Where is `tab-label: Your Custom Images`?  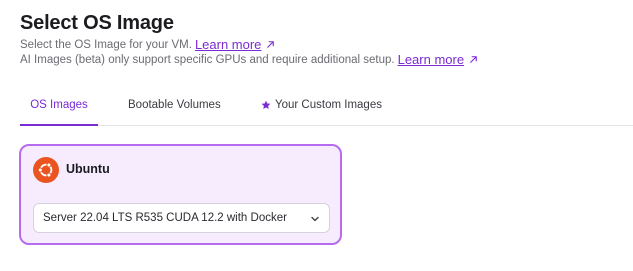
tab-label: Your Custom Images is located at coordinates (328, 104).